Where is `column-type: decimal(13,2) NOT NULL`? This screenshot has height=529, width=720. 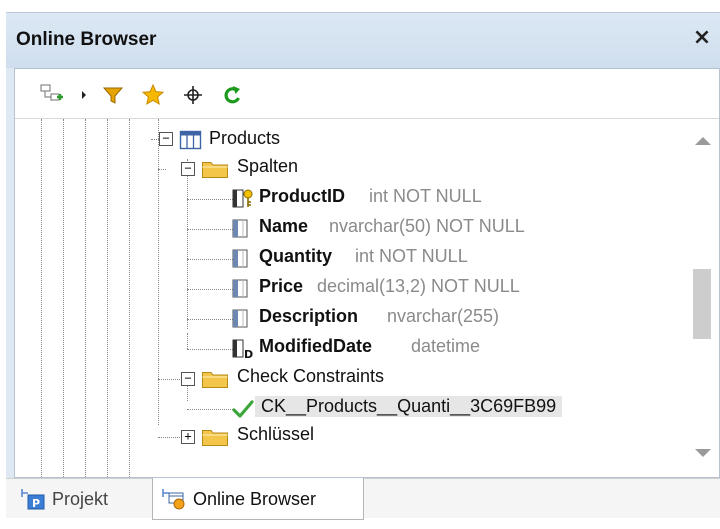 column-type: decimal(13,2) NOT NULL is located at coordinates (418, 286).